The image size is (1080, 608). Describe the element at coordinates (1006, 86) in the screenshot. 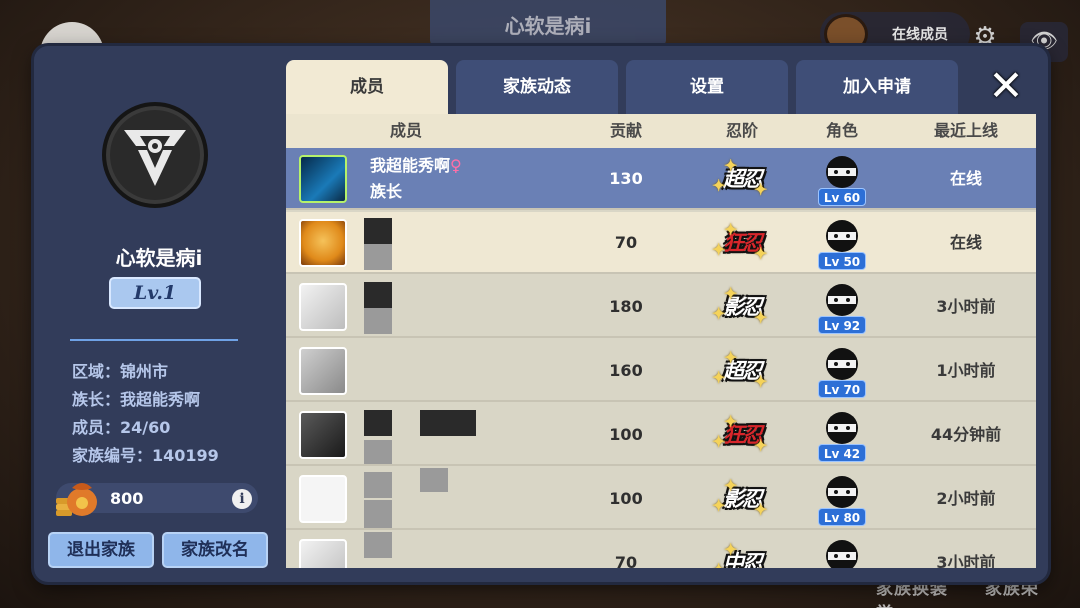

I see `close-icon: ✕` at that location.